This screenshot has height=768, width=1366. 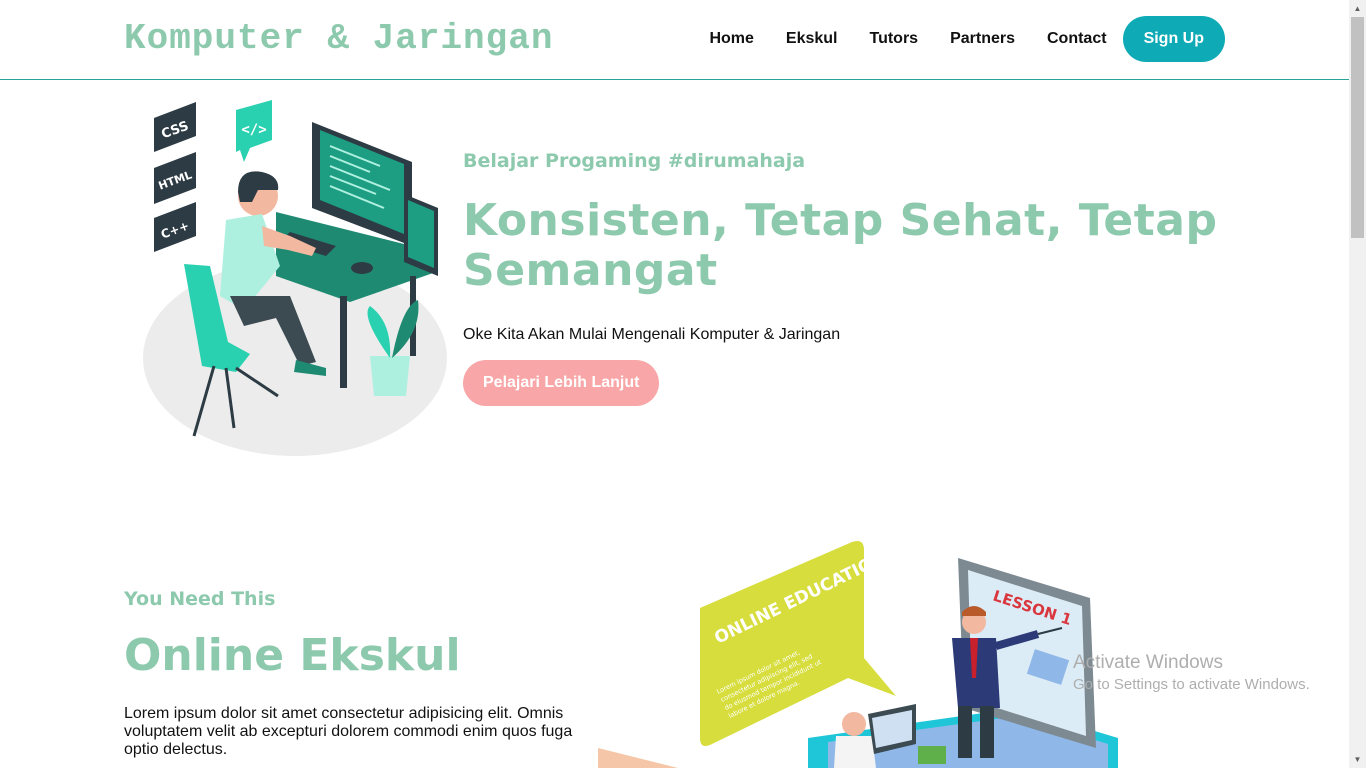 I want to click on nav-tutors: Tutors, so click(x=893, y=39).